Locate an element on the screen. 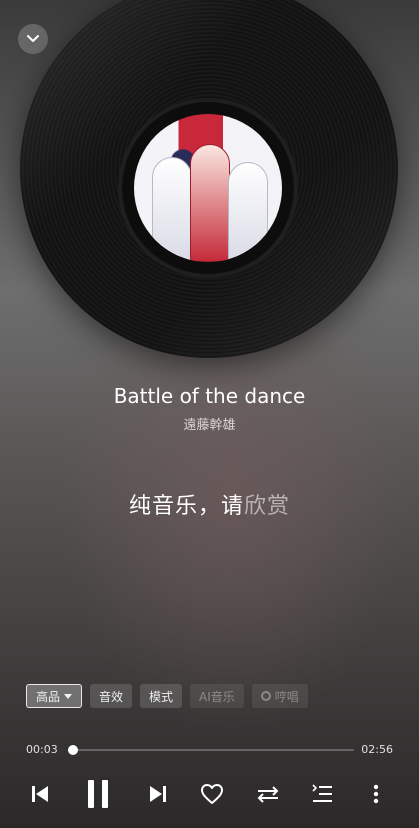 This screenshot has height=828, width=419. progress-thumb is located at coordinates (72, 750).